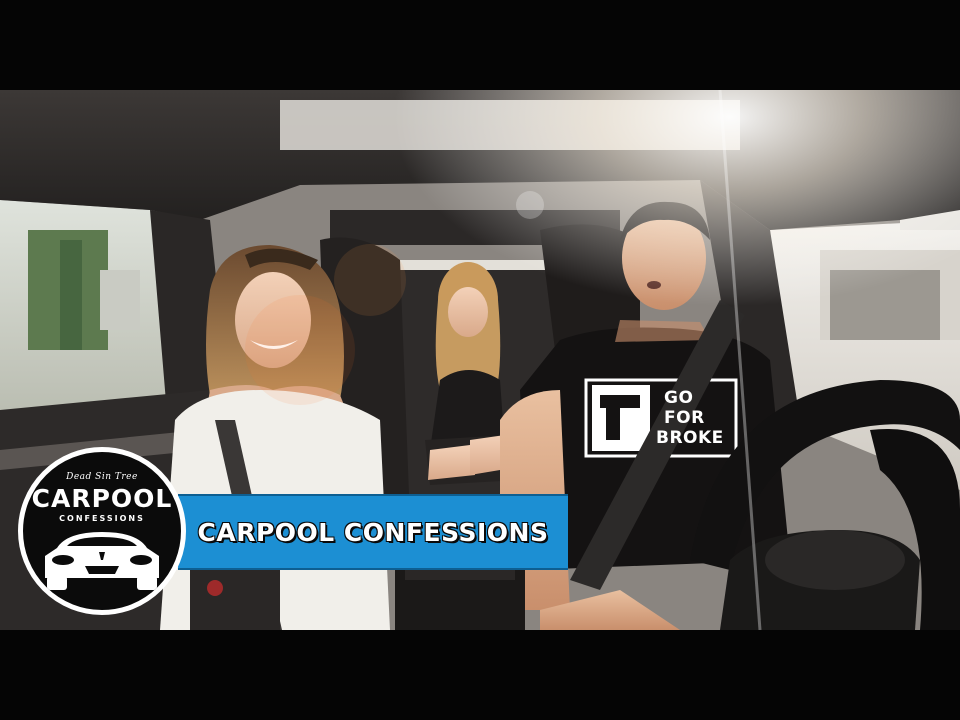 The width and height of the screenshot is (960, 720). I want to click on logo-brand-script: Dead Sin Tree, so click(102, 477).